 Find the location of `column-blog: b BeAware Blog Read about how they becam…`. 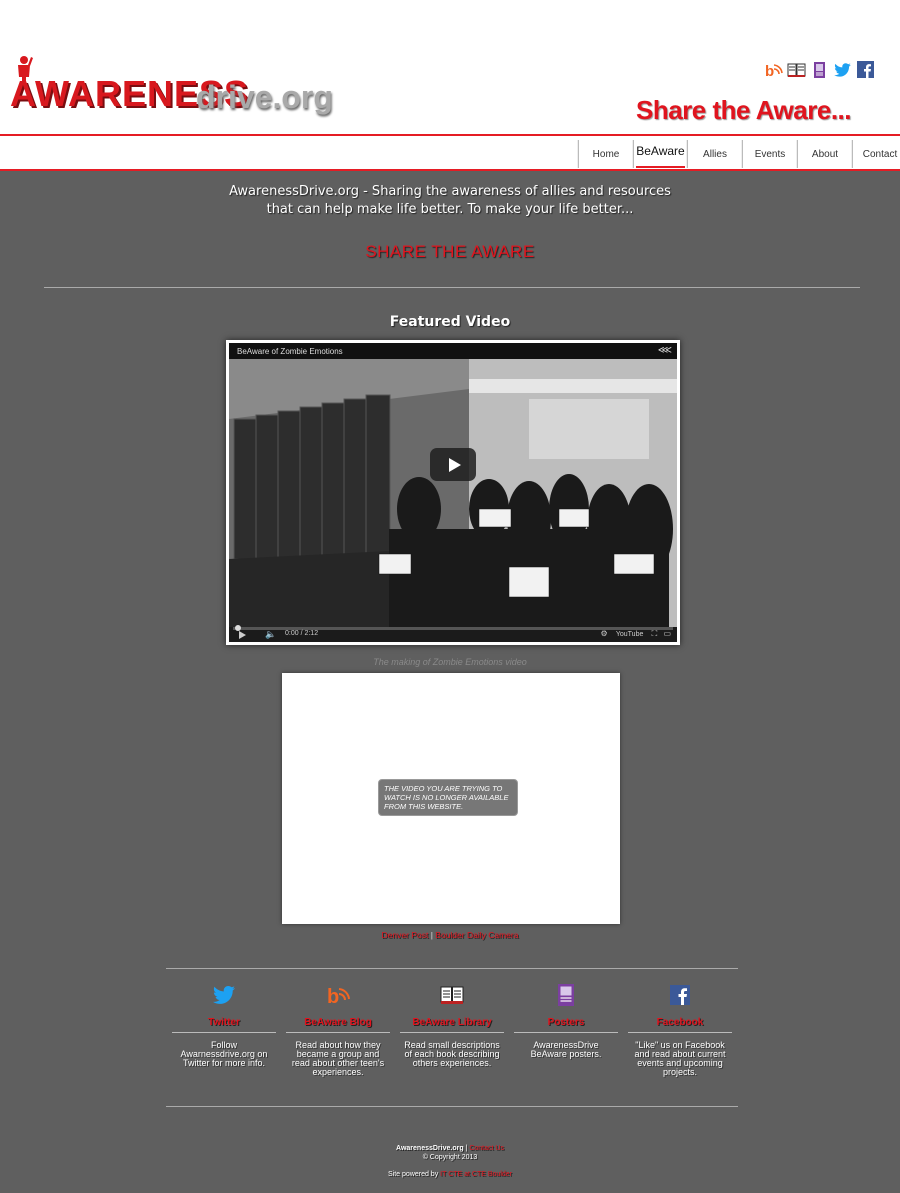

column-blog: b BeAware Blog Read about how they becam… is located at coordinates (338, 1030).